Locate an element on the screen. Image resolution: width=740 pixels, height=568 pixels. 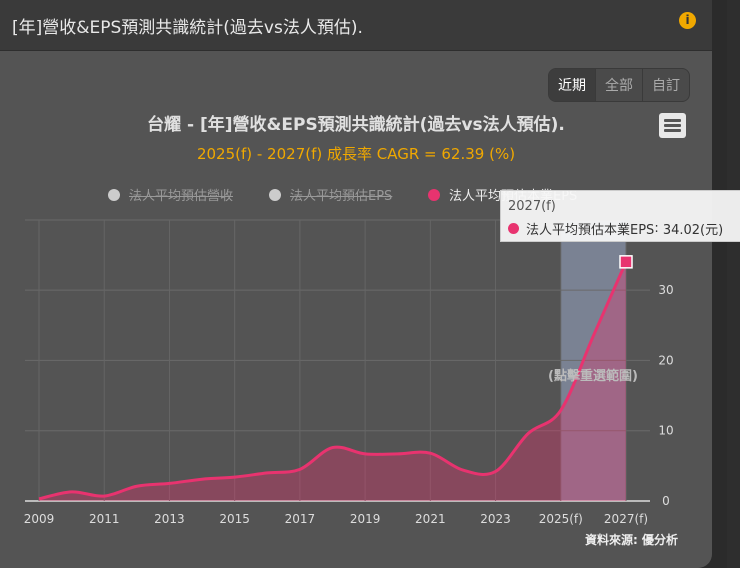
x-tick-label: 2013 is located at coordinates (169, 519).